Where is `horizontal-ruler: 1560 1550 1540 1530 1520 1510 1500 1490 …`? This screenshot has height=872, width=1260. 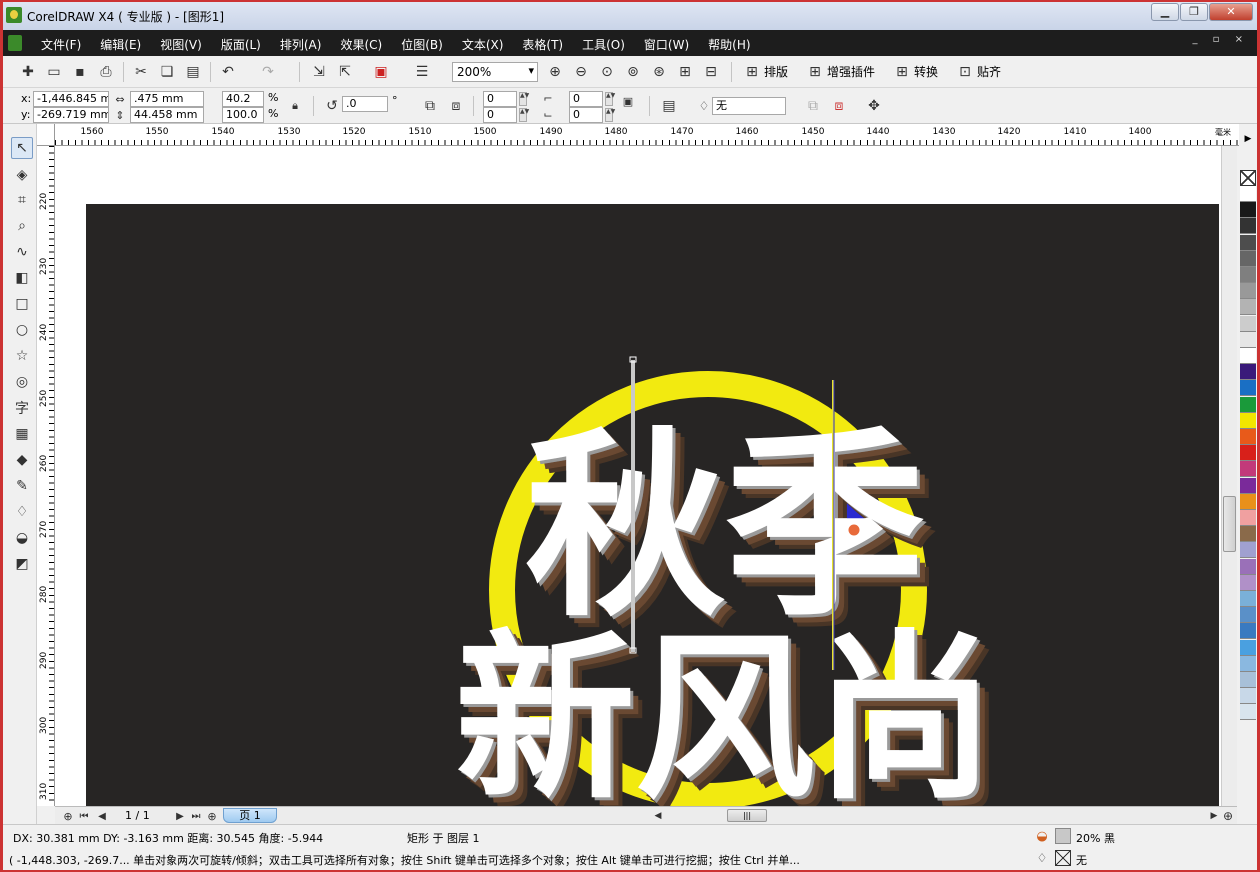 horizontal-ruler: 1560 1550 1540 1530 1520 1510 1500 1490 … is located at coordinates (647, 135).